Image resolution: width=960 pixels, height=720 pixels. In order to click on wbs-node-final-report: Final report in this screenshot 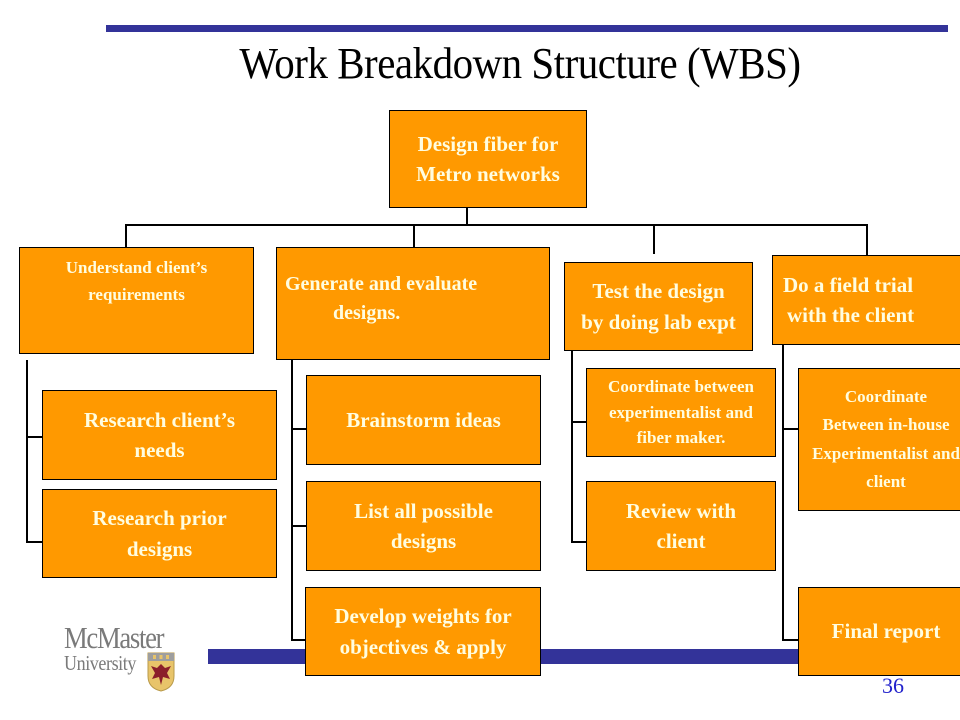, I will do `click(879, 631)`.